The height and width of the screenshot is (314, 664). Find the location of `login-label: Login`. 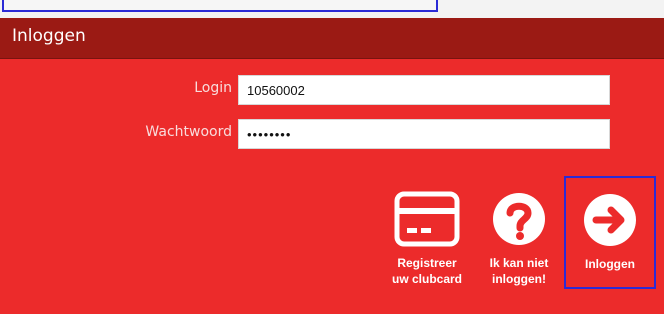

login-label: Login is located at coordinates (213, 88).